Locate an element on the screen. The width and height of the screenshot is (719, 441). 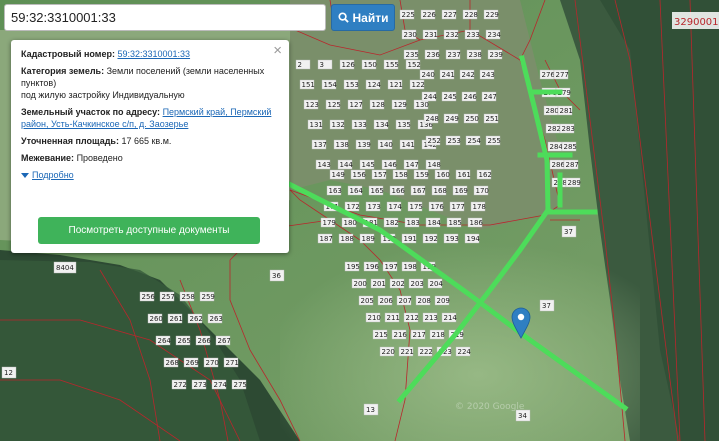
plot-label-text: 261 is located at coordinates (176, 319).